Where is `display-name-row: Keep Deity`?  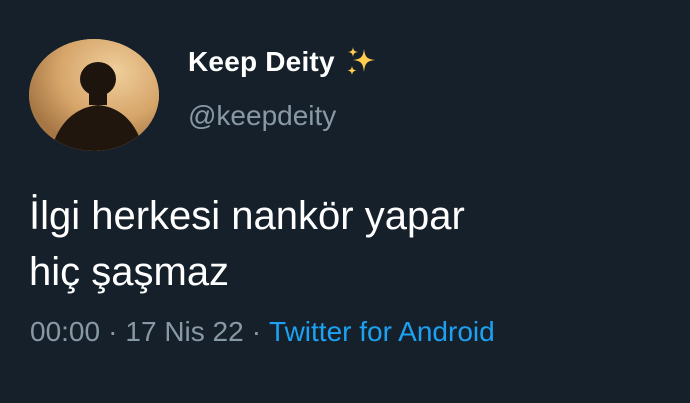
display-name-row: Keep Deity is located at coordinates (283, 62).